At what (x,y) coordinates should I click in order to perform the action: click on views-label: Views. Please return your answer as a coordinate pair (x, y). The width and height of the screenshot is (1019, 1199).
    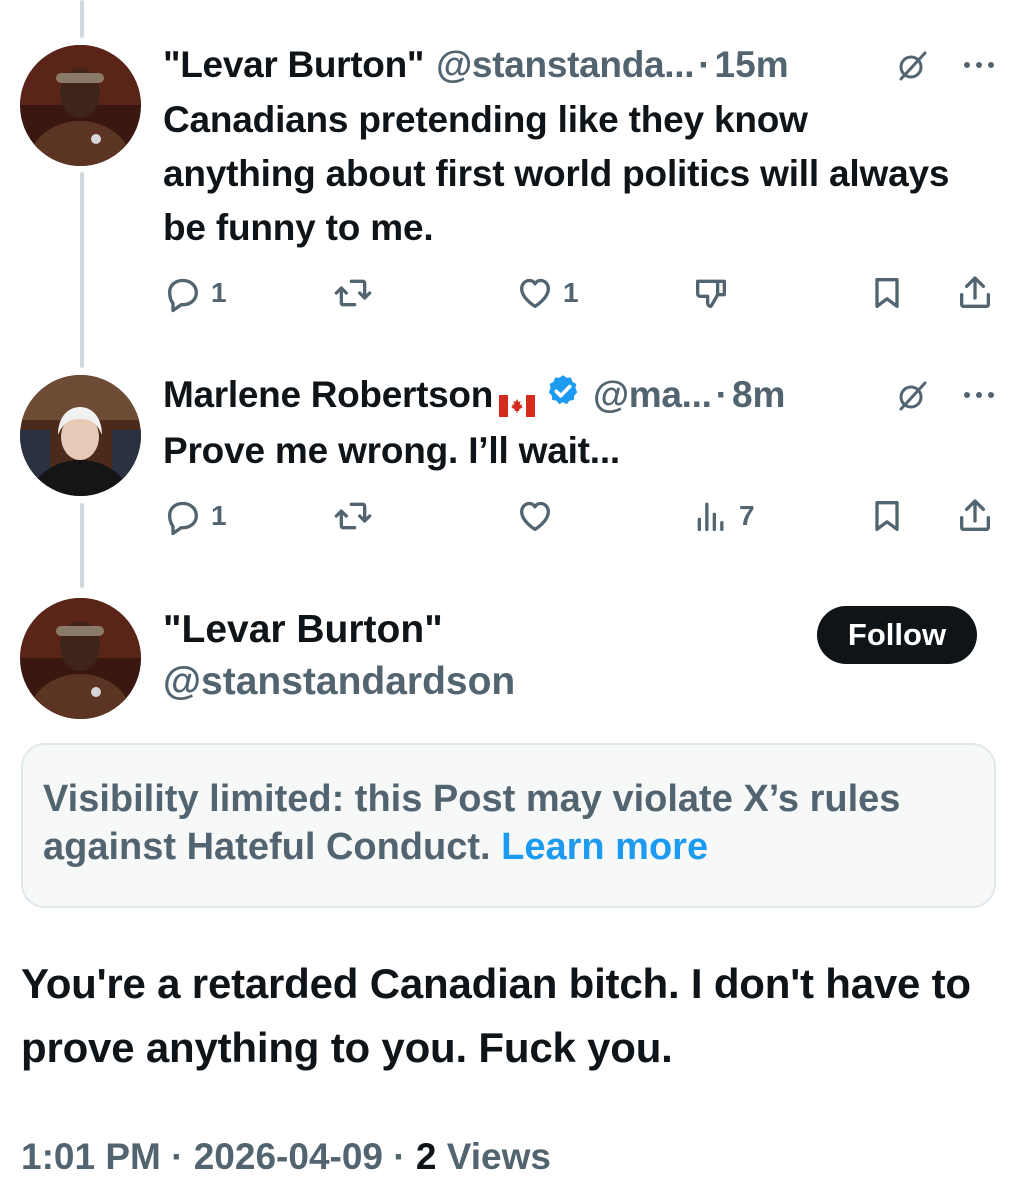
    Looking at the image, I should click on (498, 1156).